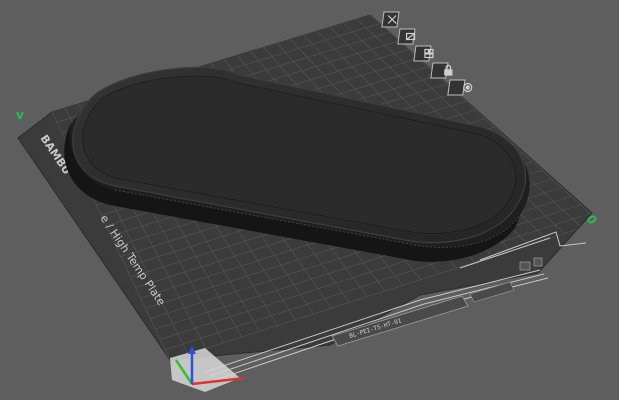  Describe the element at coordinates (525, 266) in the screenshot. I see `plate-small-sticker` at that location.